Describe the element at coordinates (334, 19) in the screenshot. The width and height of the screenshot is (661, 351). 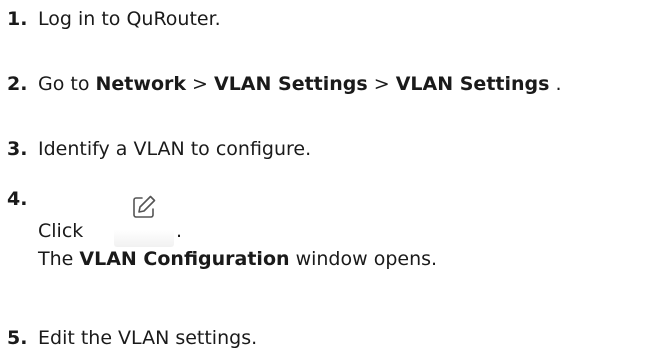
I see `step-1: 1. Log in to QuRouter.` at that location.